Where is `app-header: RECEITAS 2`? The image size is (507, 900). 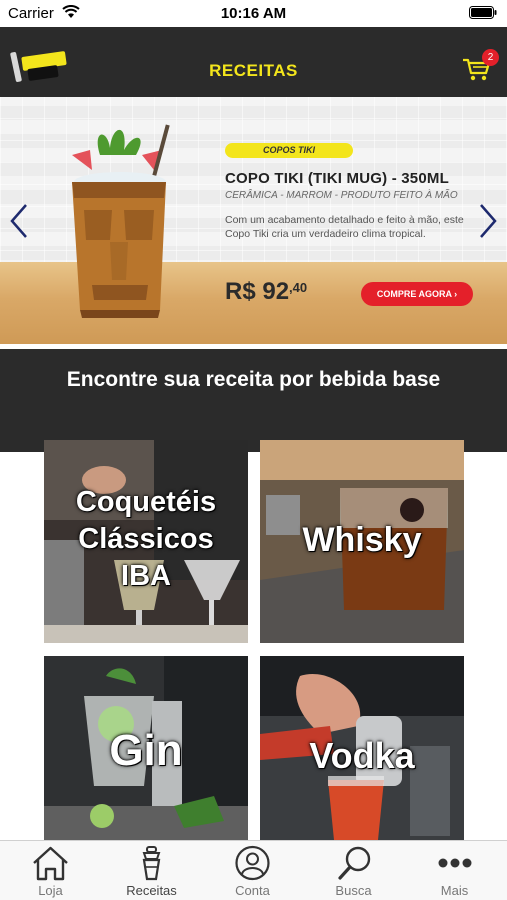
app-header: RECEITAS 2 is located at coordinates (253, 62).